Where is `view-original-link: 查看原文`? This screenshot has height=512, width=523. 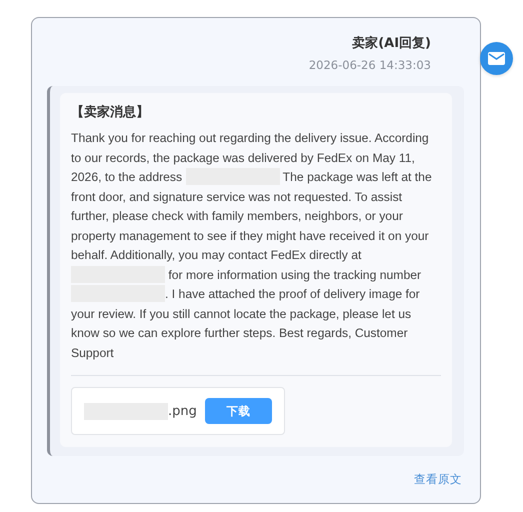
view-original-link: 查看原文 is located at coordinates (438, 479).